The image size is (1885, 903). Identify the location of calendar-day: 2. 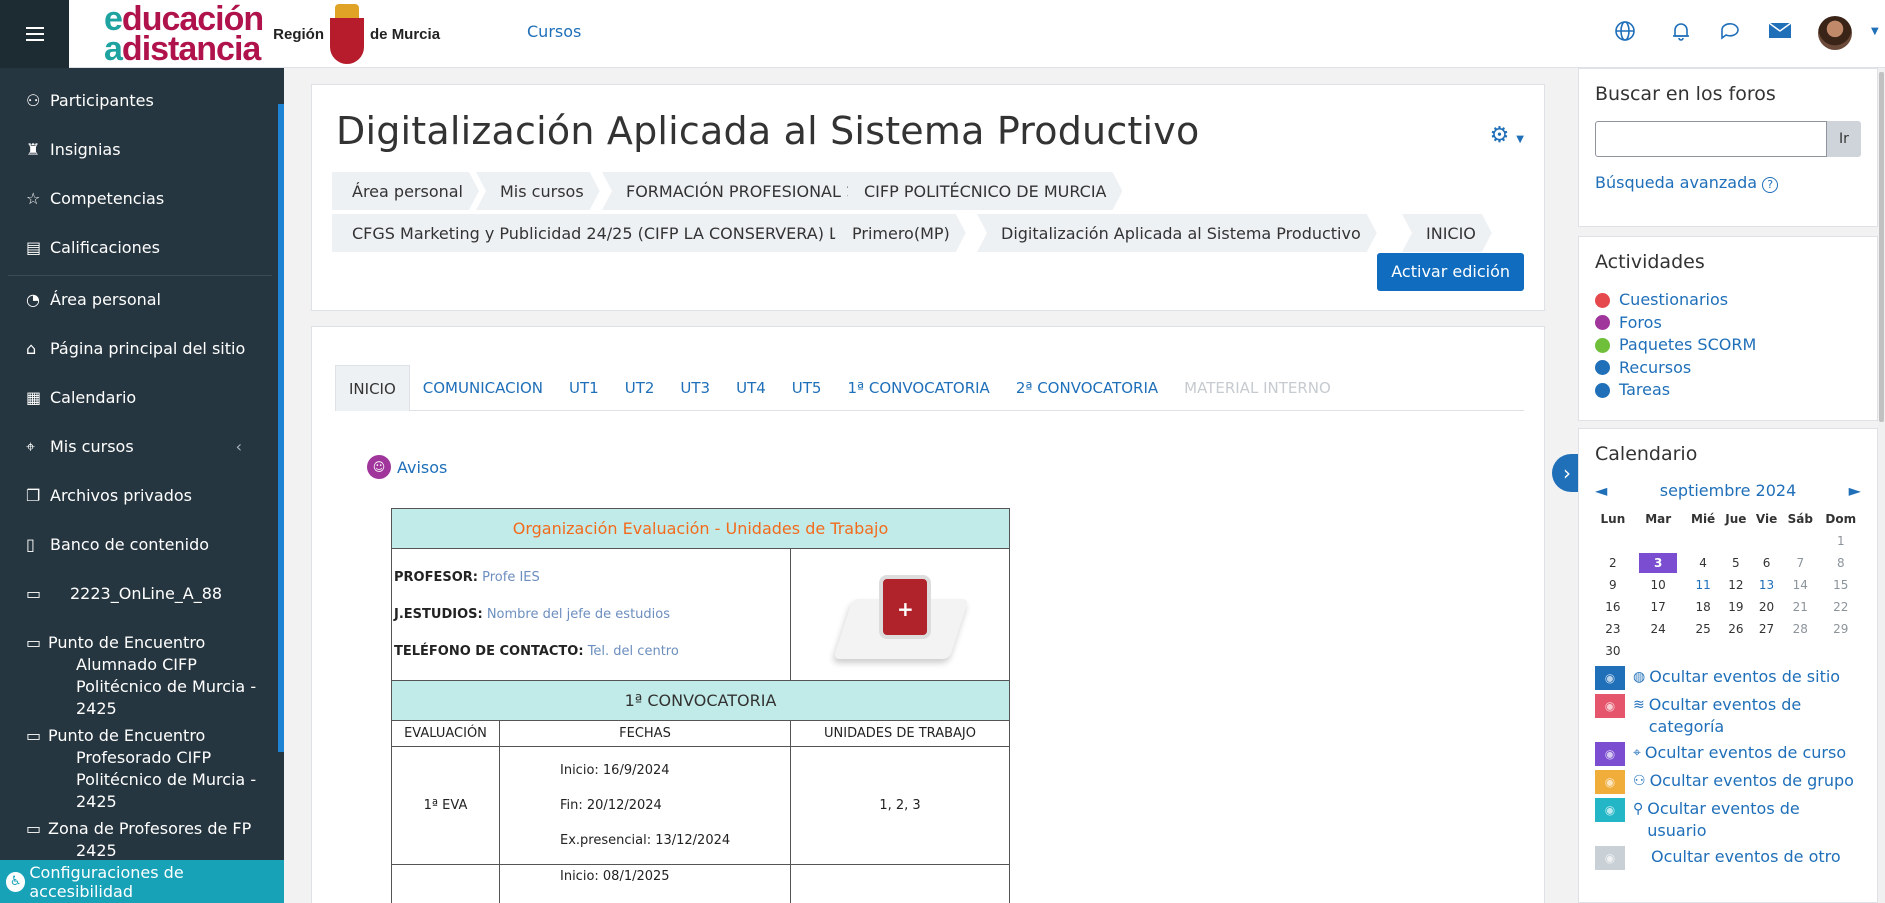
(1613, 563).